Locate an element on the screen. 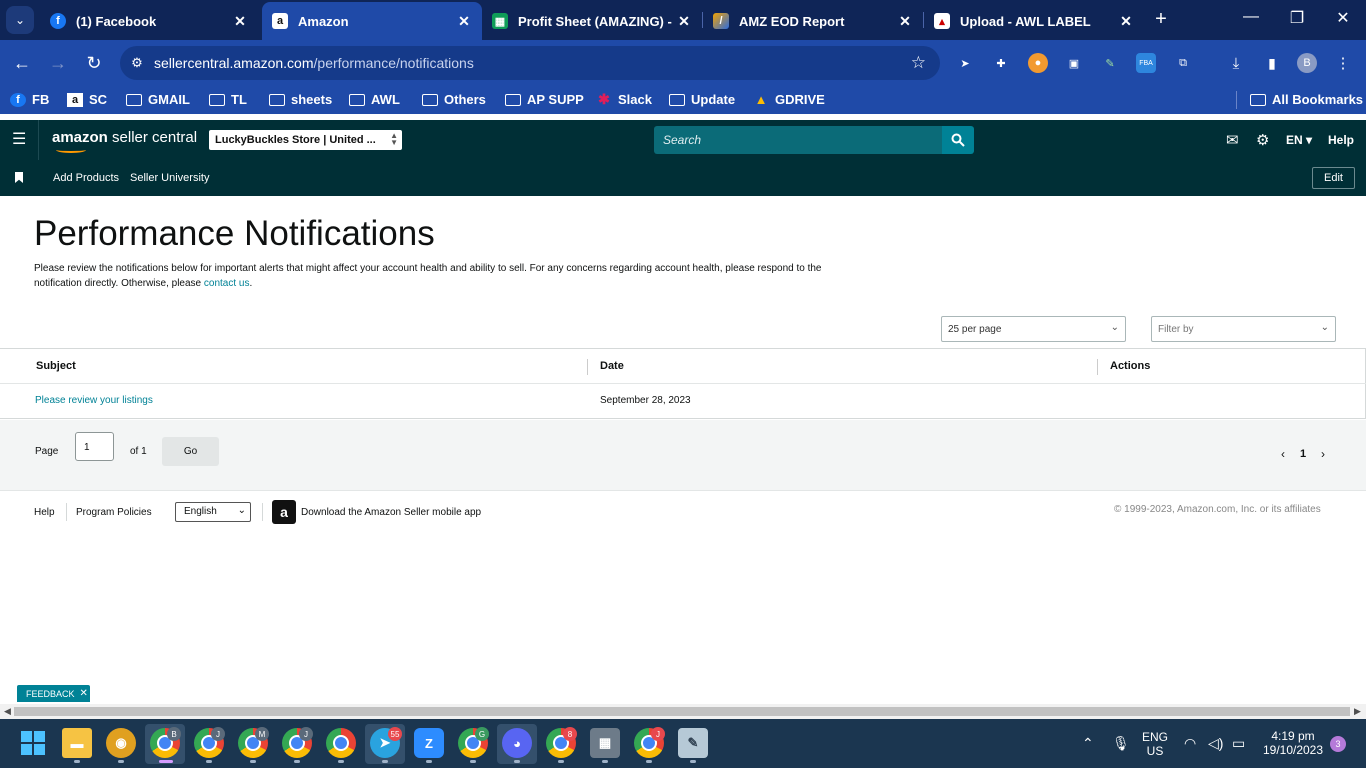  browser-menu-icon: ⋮ is located at coordinates (1343, 63).